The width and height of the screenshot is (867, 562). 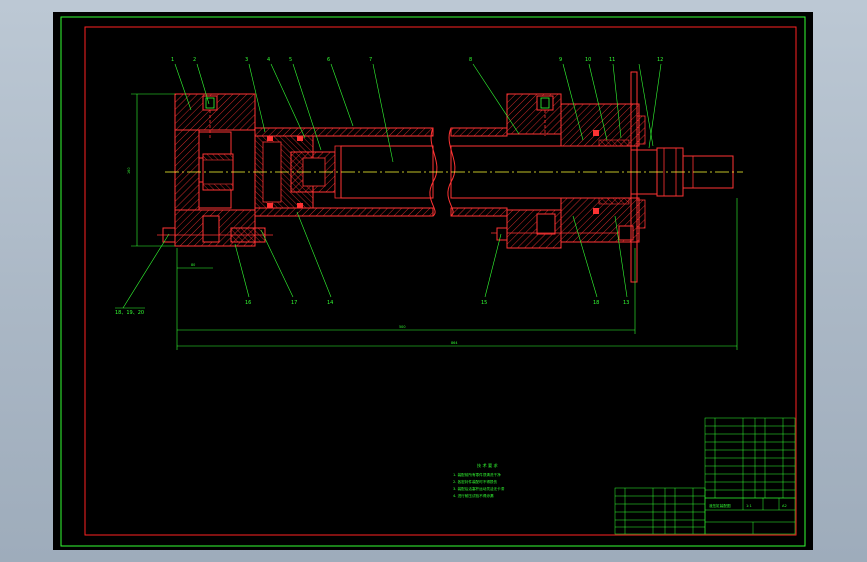 What do you see at coordinates (488, 465) in the screenshot?
I see `notes-title: 技 术 要 求` at bounding box center [488, 465].